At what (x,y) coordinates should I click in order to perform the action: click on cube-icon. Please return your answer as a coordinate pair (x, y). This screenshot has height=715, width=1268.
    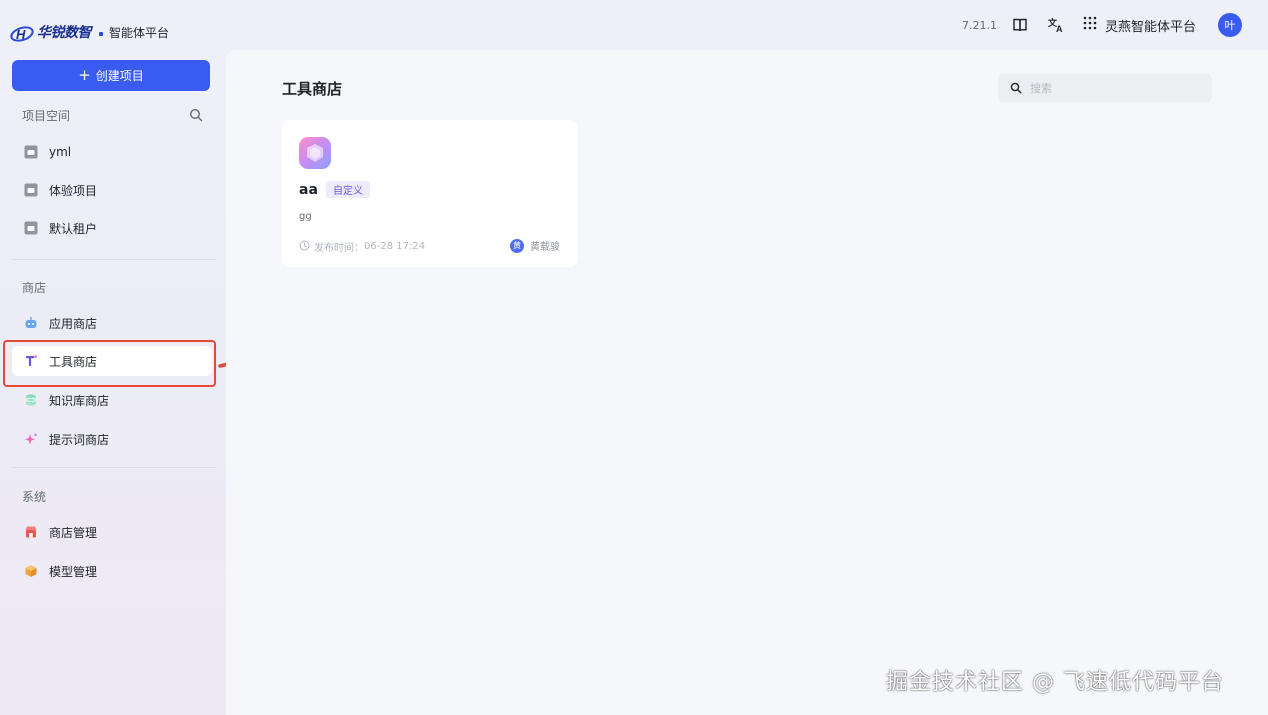
    Looking at the image, I should click on (31, 571).